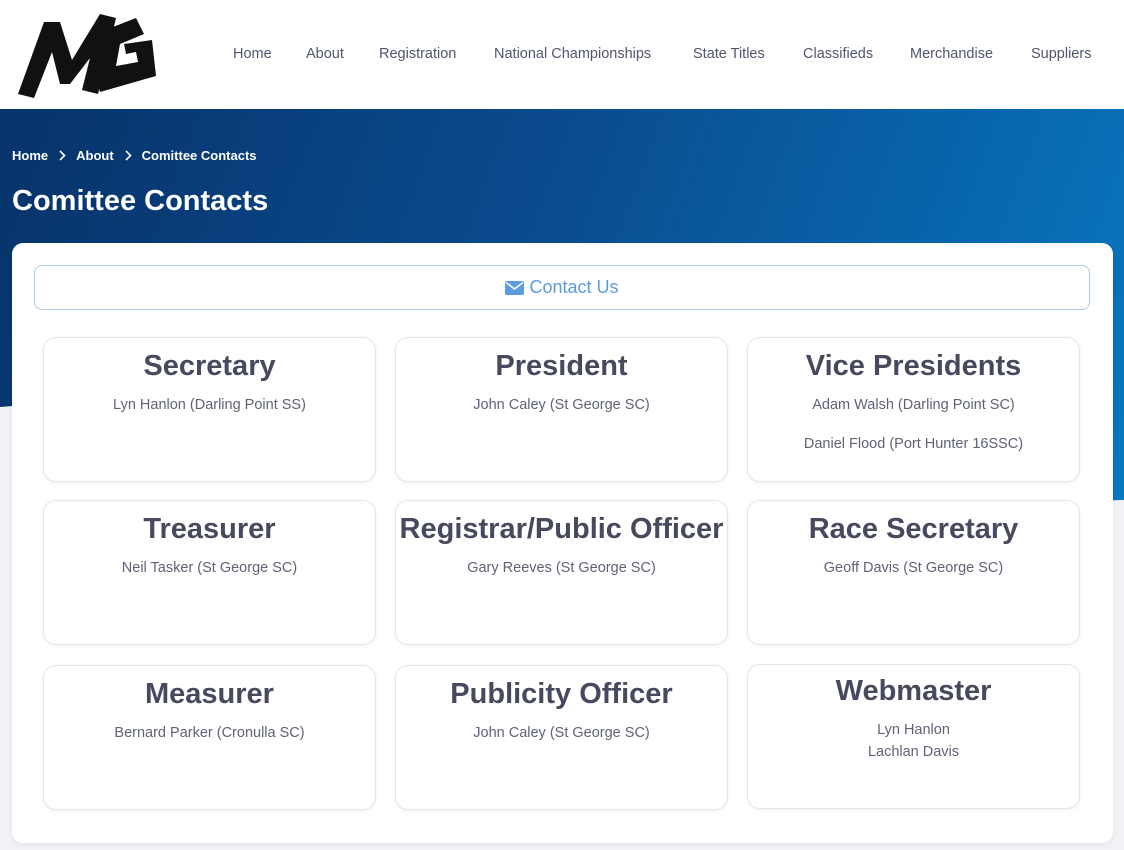  Describe the element at coordinates (209, 733) in the screenshot. I see `card-contact-line: Bernard Parker (Cronulla SC)` at that location.